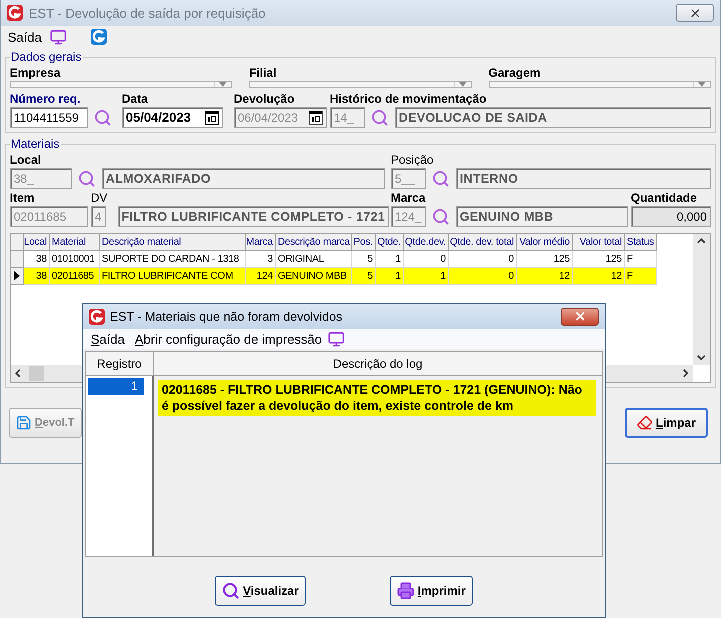  What do you see at coordinates (409, 99) in the screenshot?
I see `field-label: Histórico de movimentação` at bounding box center [409, 99].